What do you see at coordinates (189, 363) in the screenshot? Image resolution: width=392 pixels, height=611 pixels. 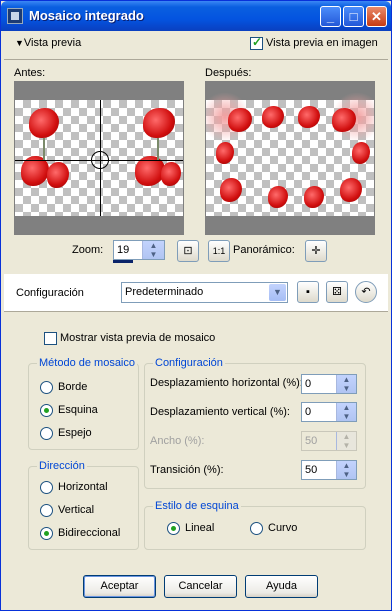 I see `config-group-title: Configuración` at bounding box center [189, 363].